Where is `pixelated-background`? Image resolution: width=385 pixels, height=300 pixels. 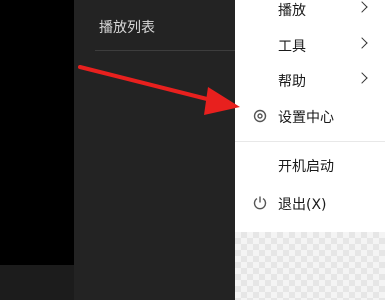
pixelated-background is located at coordinates (310, 266).